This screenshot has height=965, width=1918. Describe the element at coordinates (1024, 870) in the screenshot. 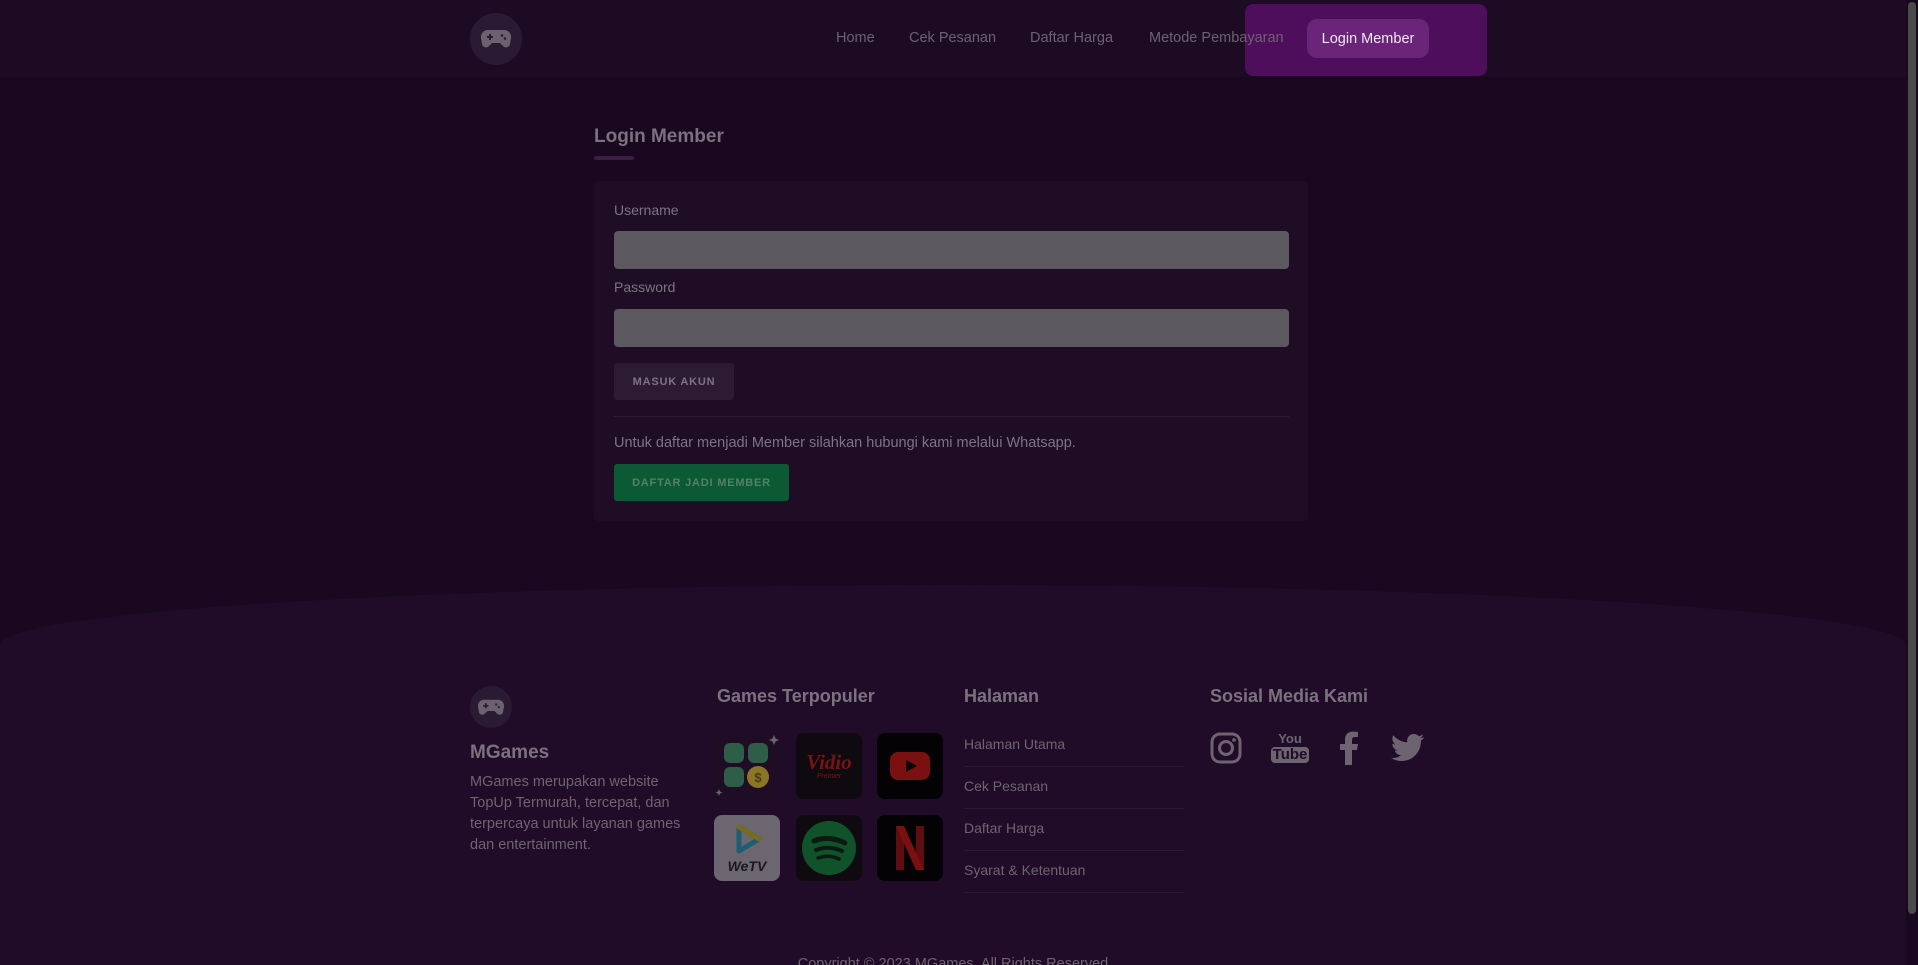

I see `footer-link-syarat-ketentuan: Syarat & Ketentuan` at that location.